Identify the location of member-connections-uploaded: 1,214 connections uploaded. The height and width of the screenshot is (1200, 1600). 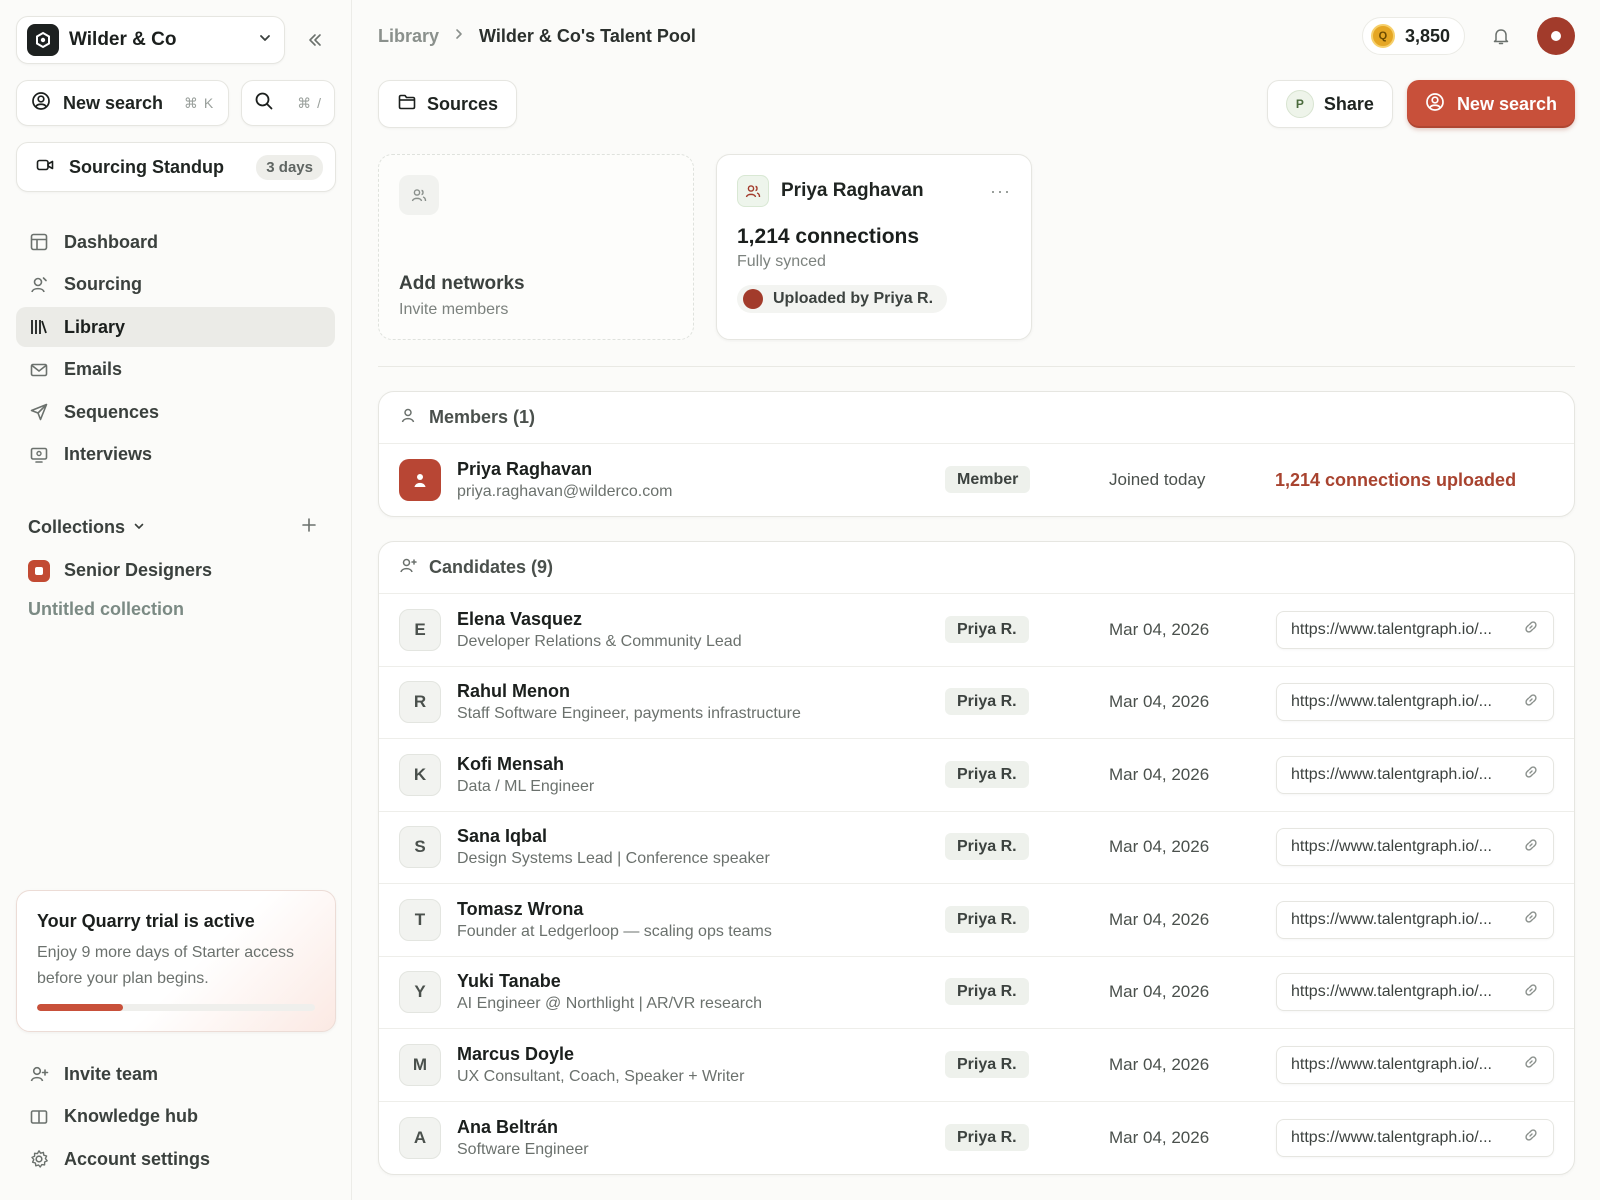
(1396, 479).